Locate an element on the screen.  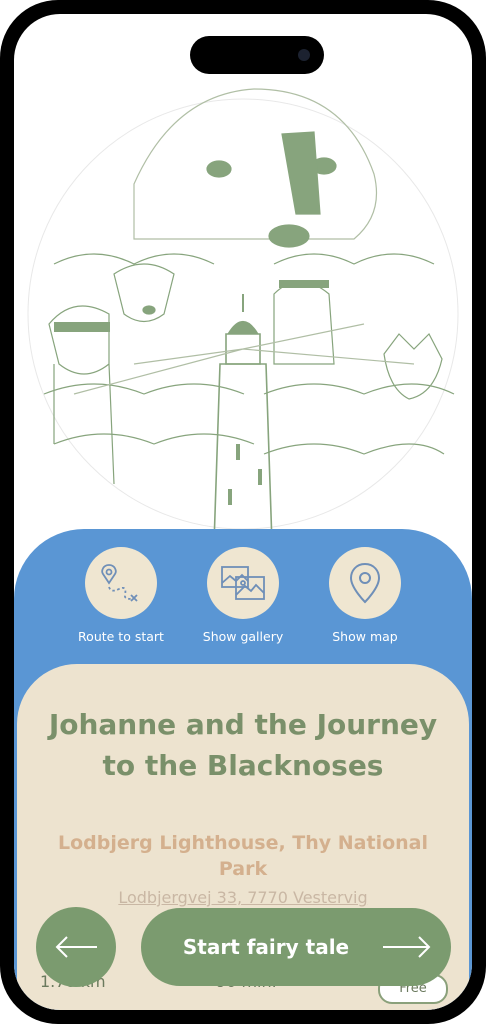
arrow-right-icon is located at coordinates (407, 947).